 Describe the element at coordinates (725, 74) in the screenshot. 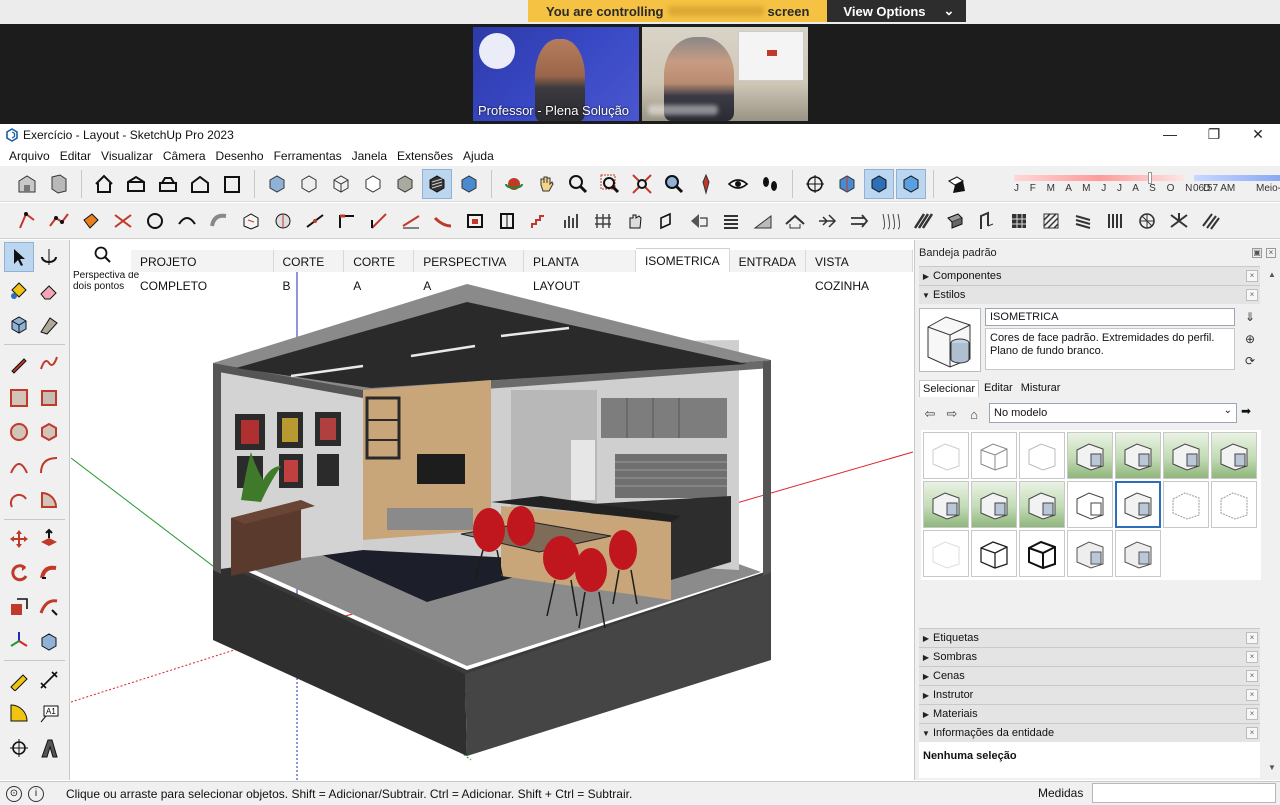

I see `video-tile-participant` at that location.